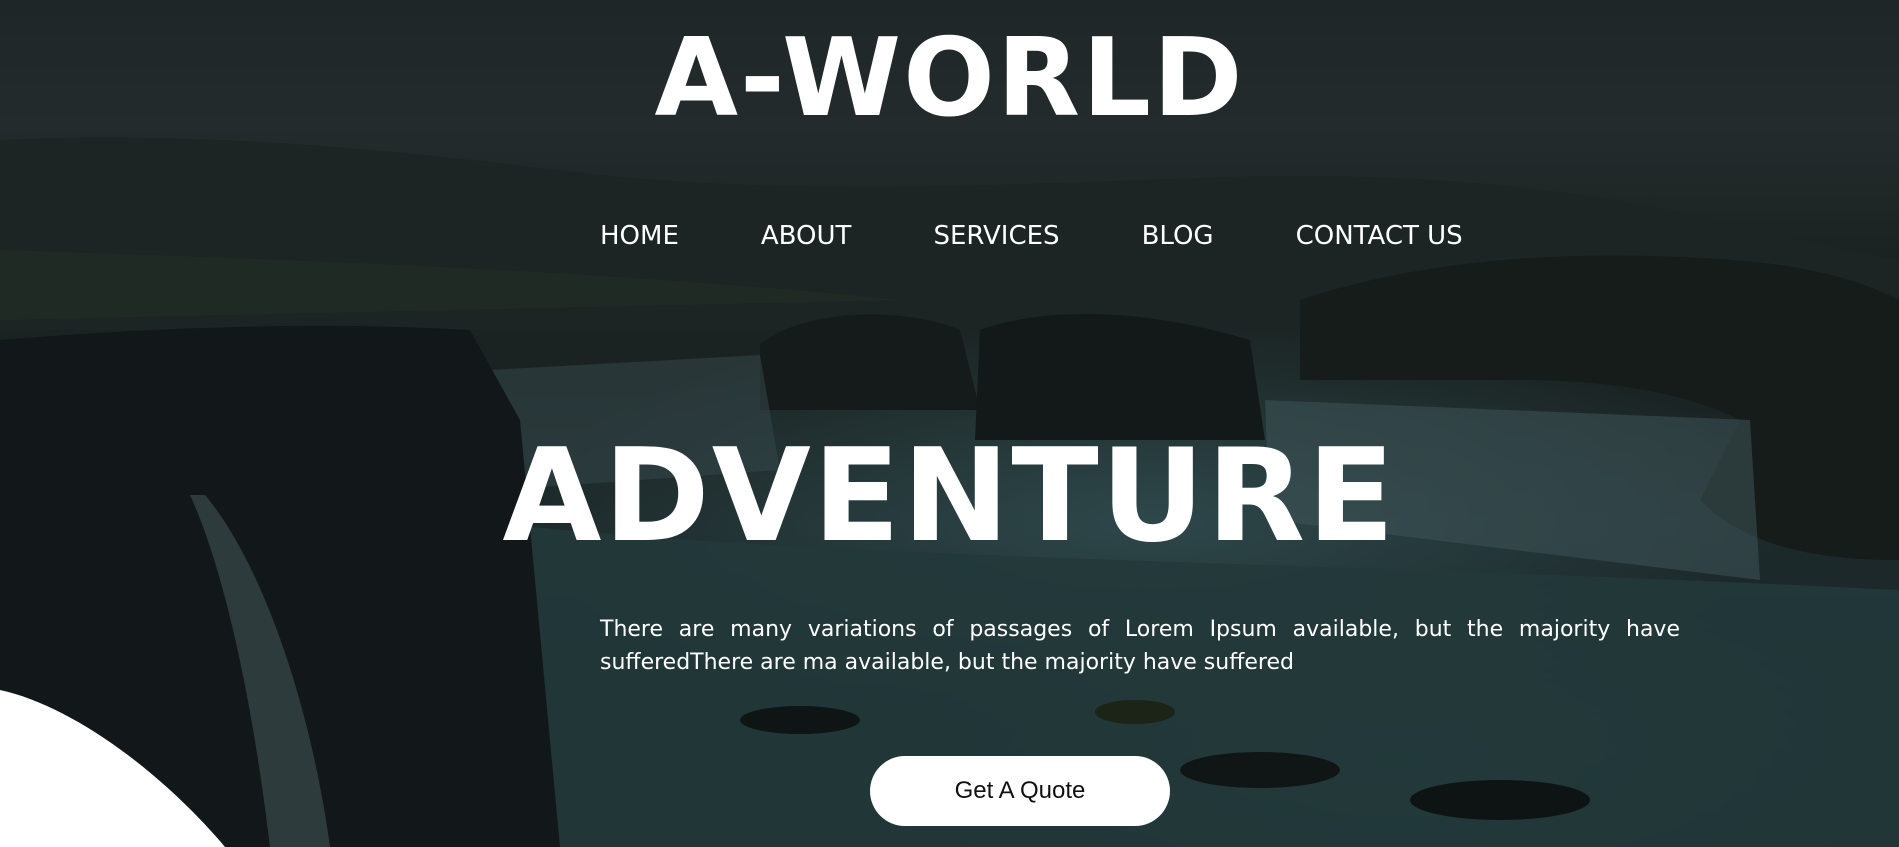  What do you see at coordinates (112, 768) in the screenshot?
I see `decorative-corner-wave` at bounding box center [112, 768].